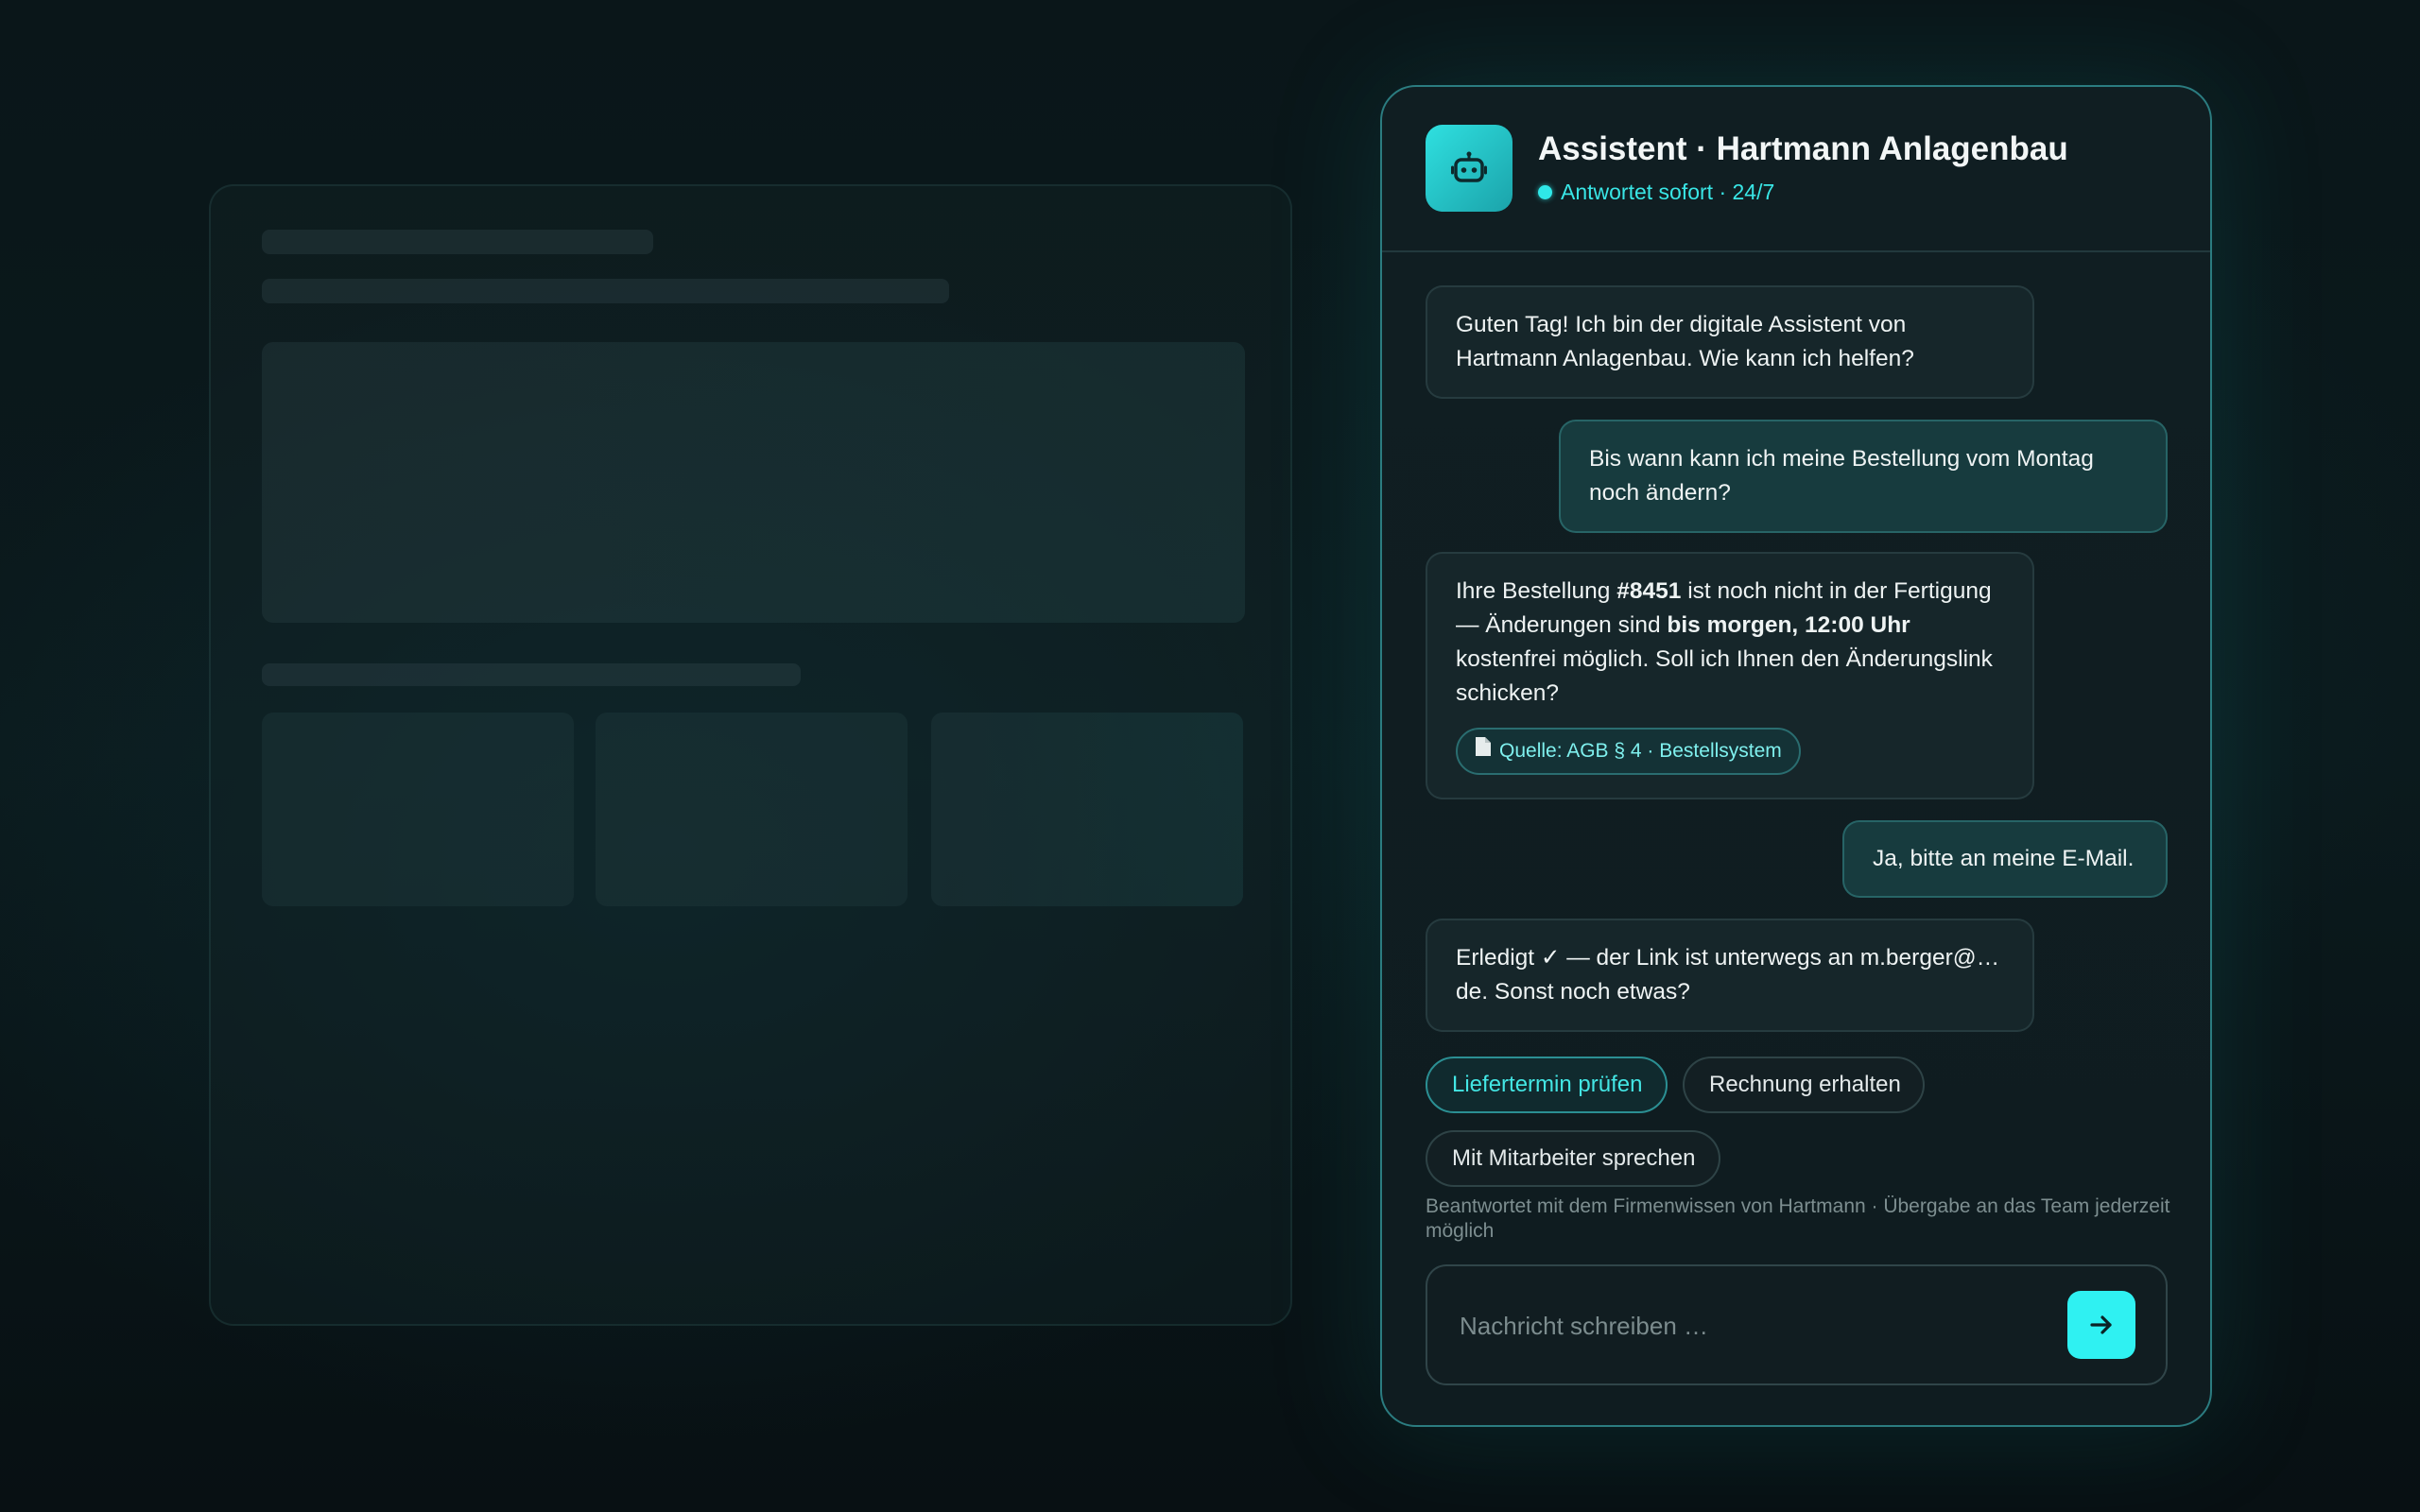 This screenshot has height=1512, width=2420. I want to click on user-message: Ja, bitte an meine E-Mail., so click(2005, 859).